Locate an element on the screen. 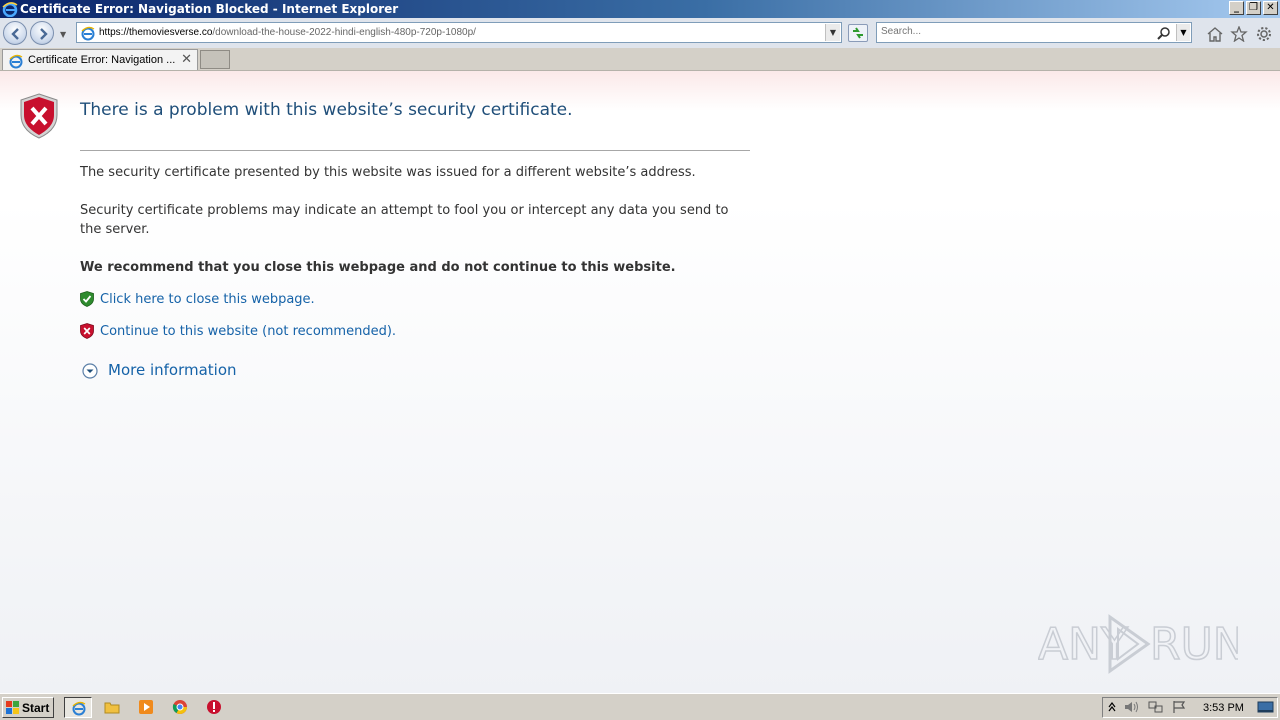 The image size is (1280, 720). tab-certificate-error: Certificate Error: Navigation ... ✕ is located at coordinates (100, 59).